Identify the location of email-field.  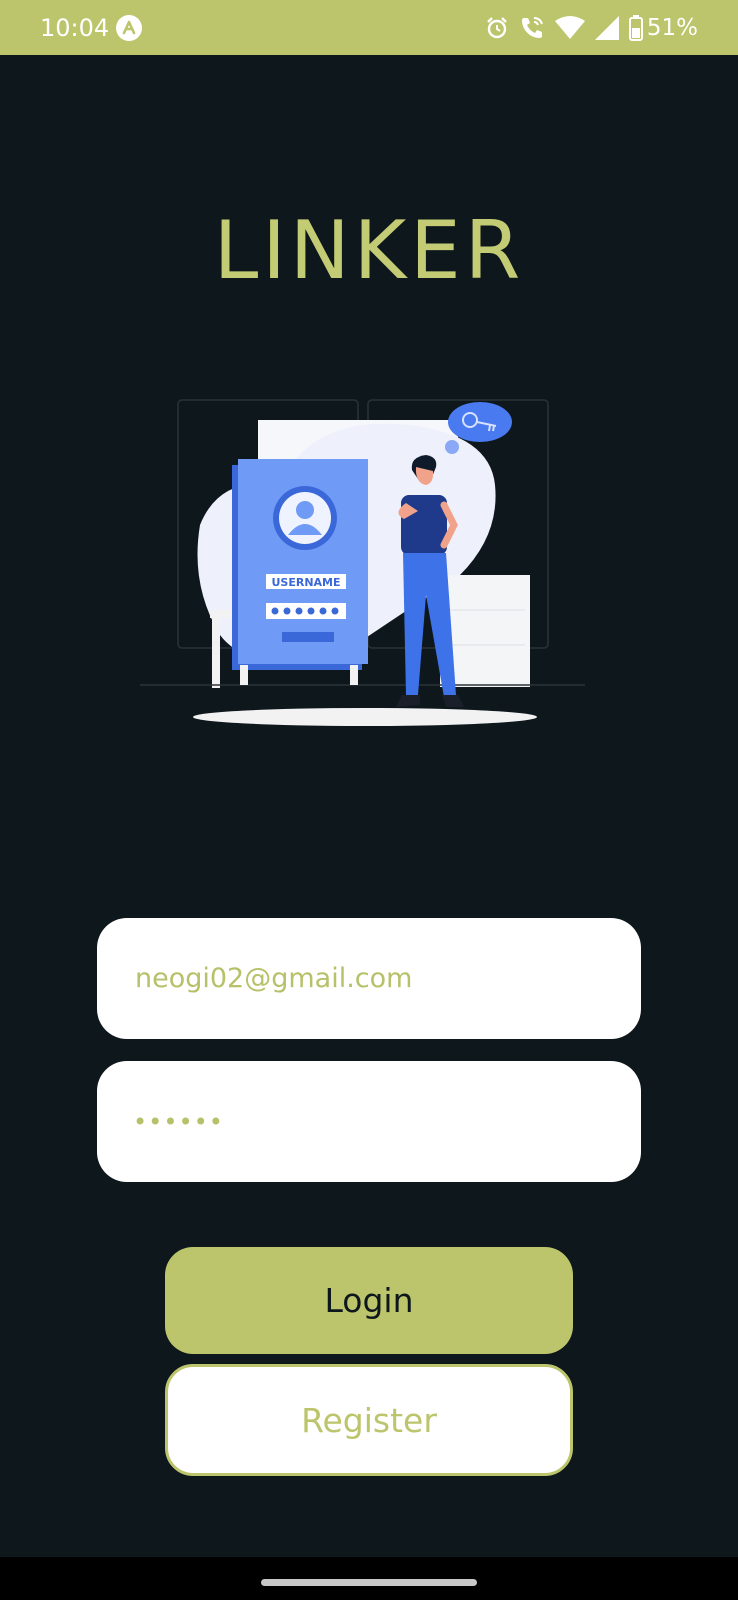
(369, 978).